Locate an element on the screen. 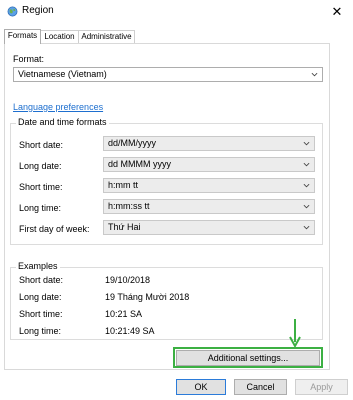 Image resolution: width=353 pixels, height=400 pixels. tab-location: Location is located at coordinates (59, 36).